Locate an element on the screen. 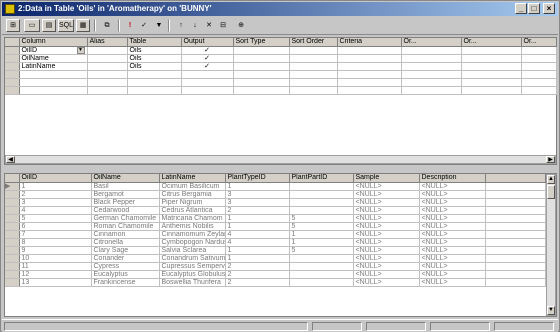  oilid-cell: 13 is located at coordinates (55, 282).